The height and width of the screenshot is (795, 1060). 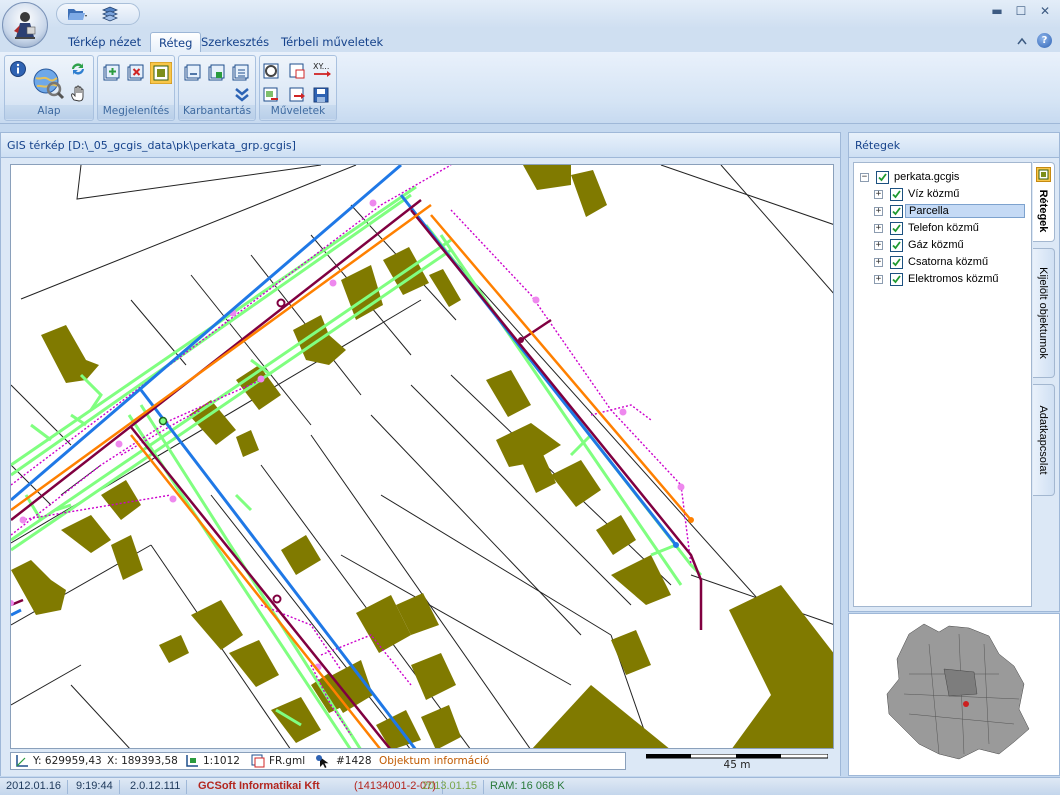 What do you see at coordinates (297, 95) in the screenshot?
I see `move-layer-icon` at bounding box center [297, 95].